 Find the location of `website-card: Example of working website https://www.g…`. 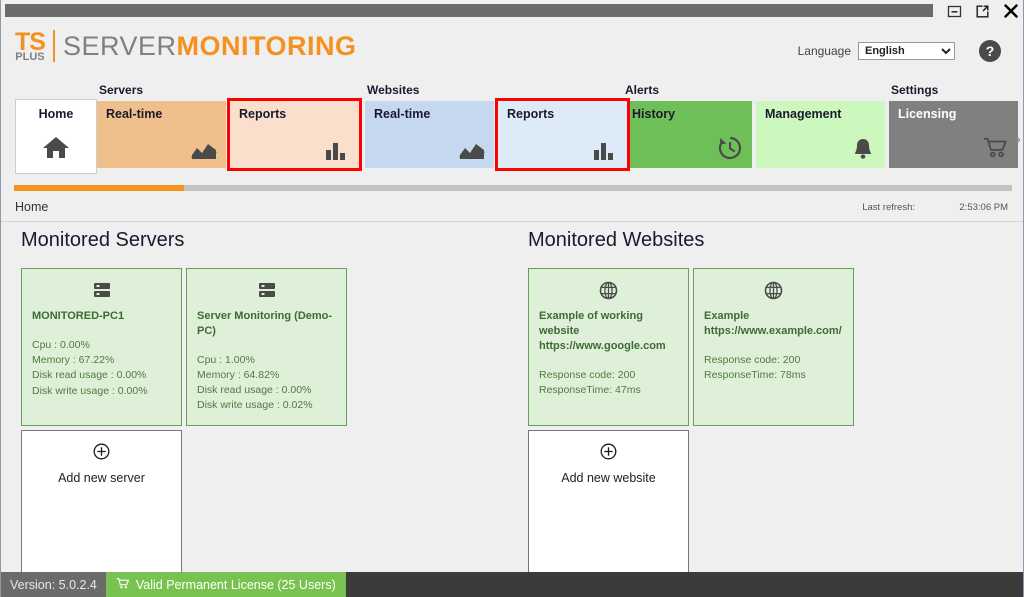

website-card: Example of working website https://www.g… is located at coordinates (608, 347).